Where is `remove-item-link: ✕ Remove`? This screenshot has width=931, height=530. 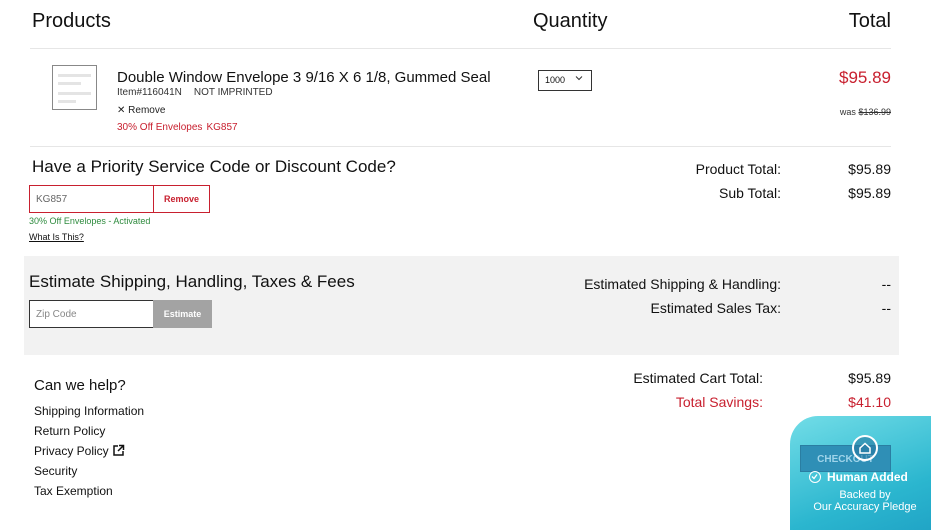
remove-item-link: ✕ Remove is located at coordinates (141, 110).